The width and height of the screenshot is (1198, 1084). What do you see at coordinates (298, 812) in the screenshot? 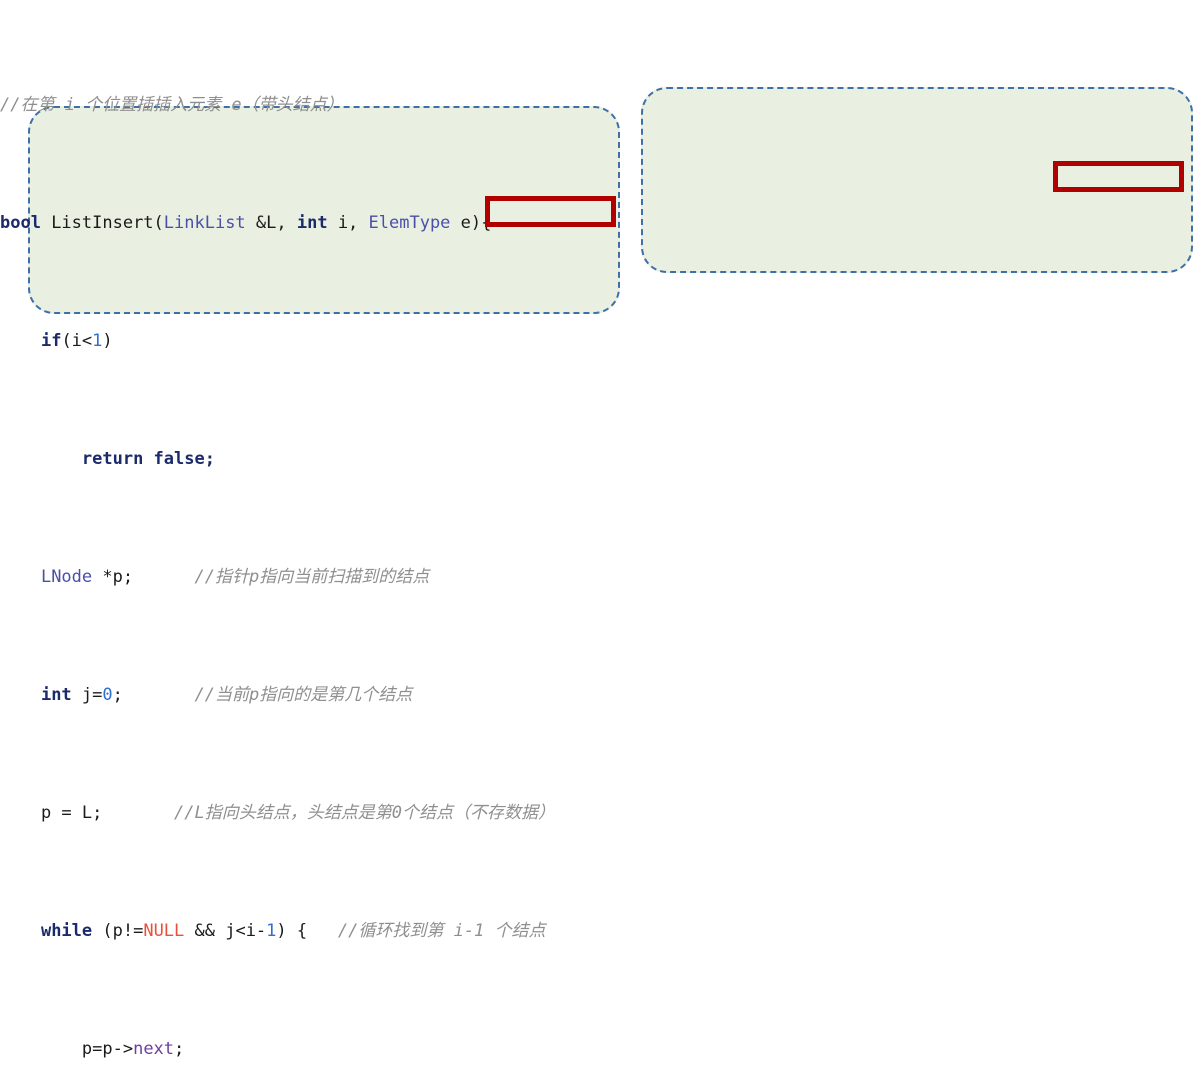
I see `code-line-assign-p-L: p = L; //L指向头结点，头结点是第0个结点（不存数据）` at bounding box center [298, 812].